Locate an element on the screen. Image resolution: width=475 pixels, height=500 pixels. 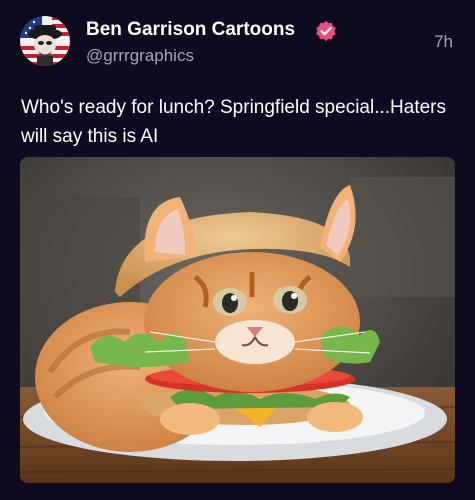
avatar is located at coordinates (45, 41).